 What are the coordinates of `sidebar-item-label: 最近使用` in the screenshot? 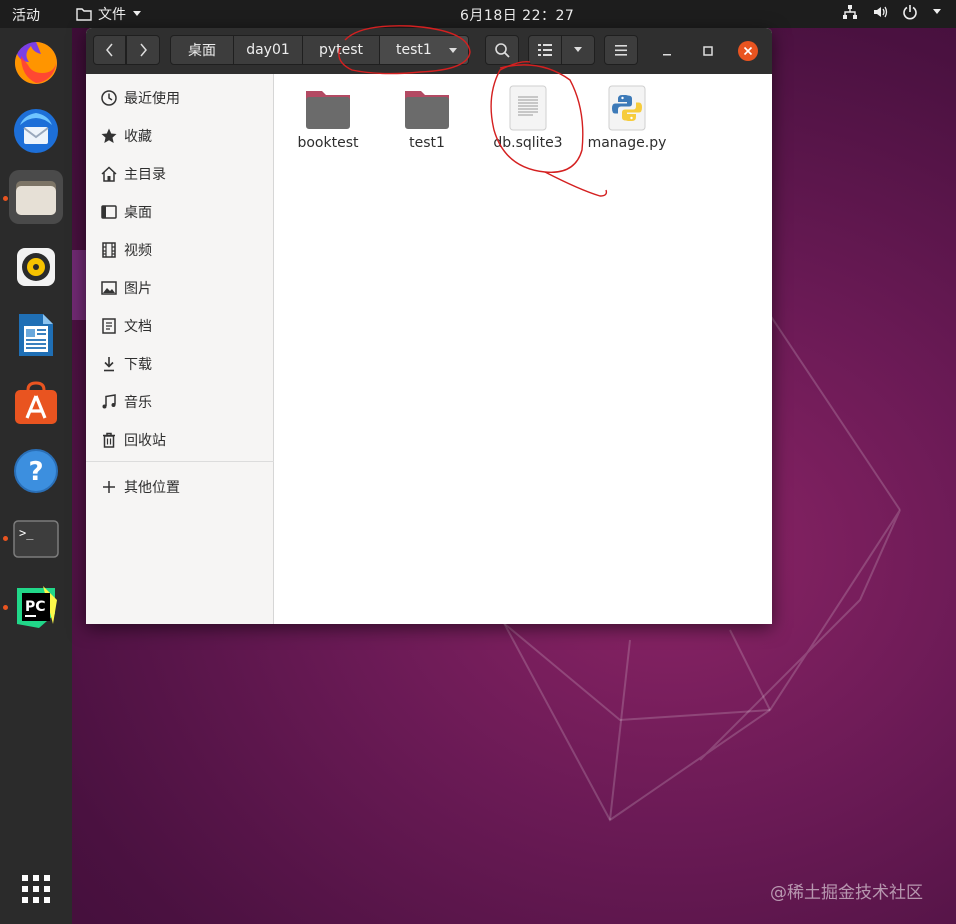 It's located at (152, 99).